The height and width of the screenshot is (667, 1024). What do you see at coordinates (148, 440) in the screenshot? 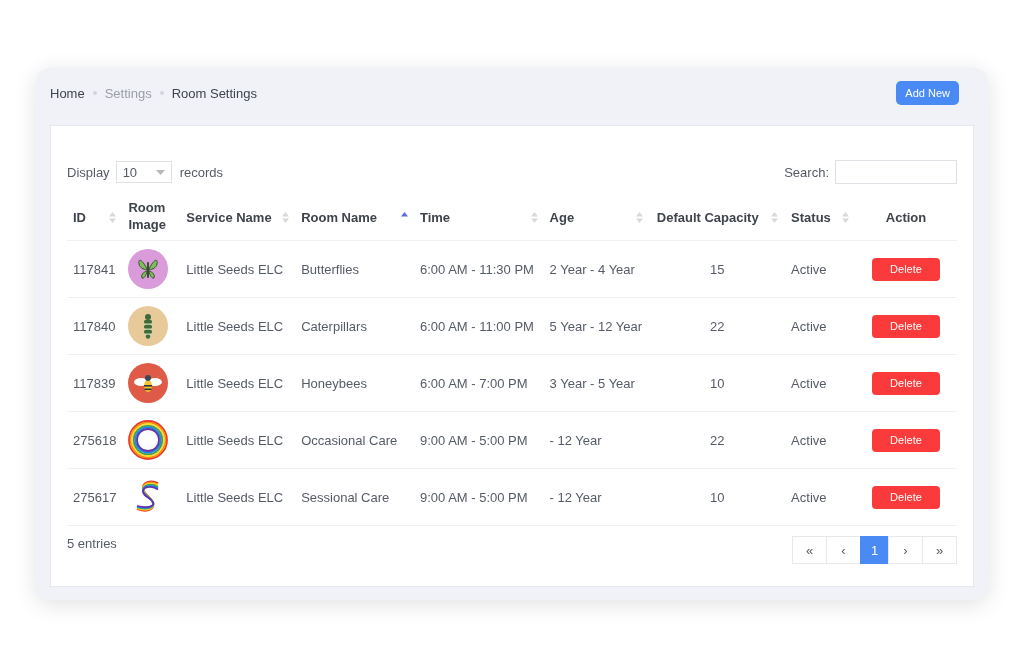
I see `rainbow-ring-icon` at bounding box center [148, 440].